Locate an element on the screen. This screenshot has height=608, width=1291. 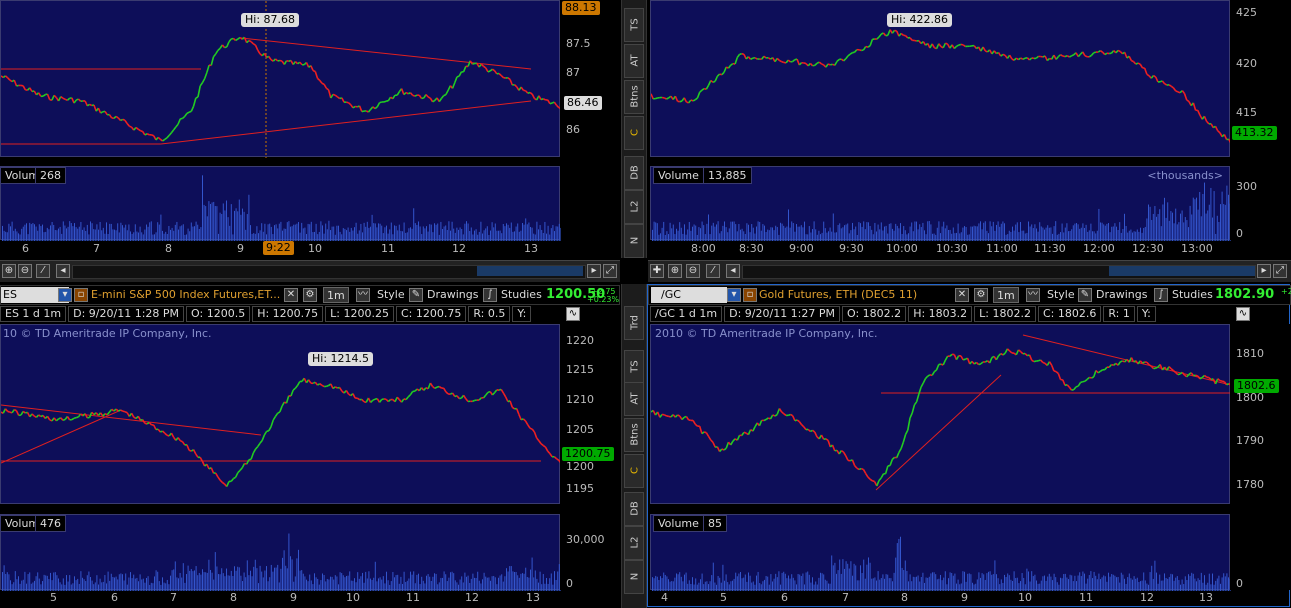
volume-plot: Volume 85 is located at coordinates (940, 552).